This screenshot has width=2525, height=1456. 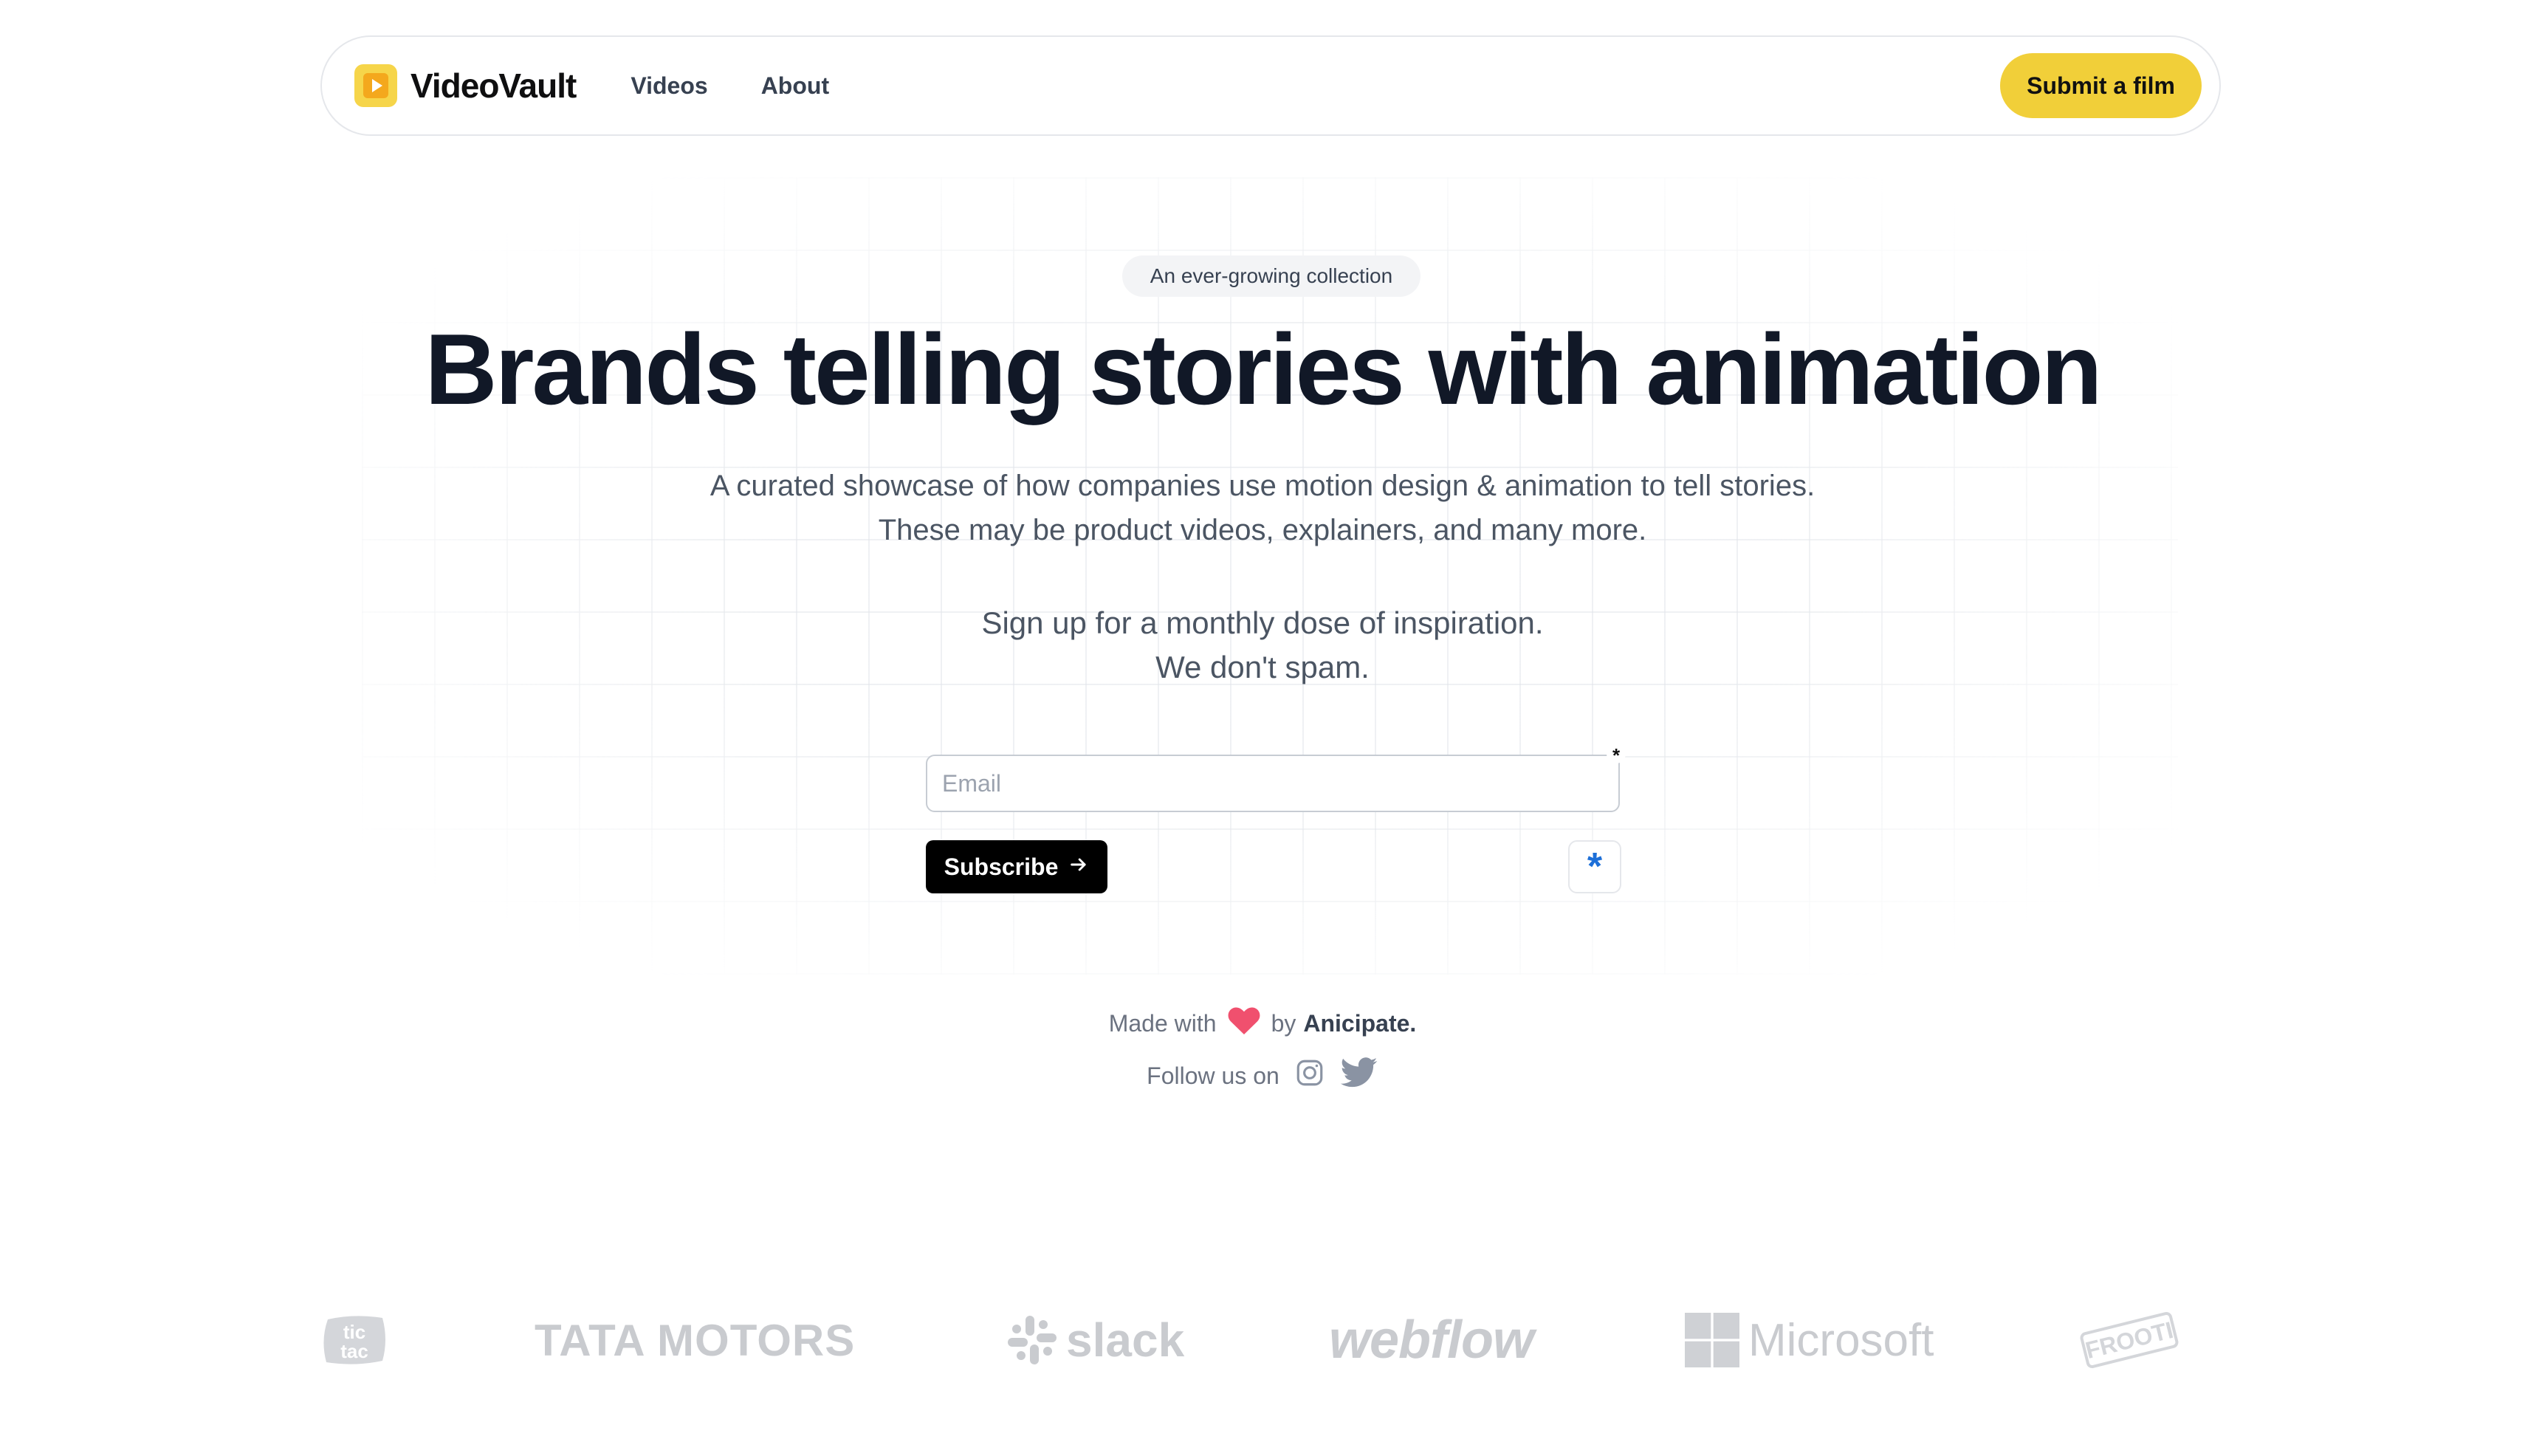 What do you see at coordinates (1617, 755) in the screenshot?
I see `required-marker: *` at bounding box center [1617, 755].